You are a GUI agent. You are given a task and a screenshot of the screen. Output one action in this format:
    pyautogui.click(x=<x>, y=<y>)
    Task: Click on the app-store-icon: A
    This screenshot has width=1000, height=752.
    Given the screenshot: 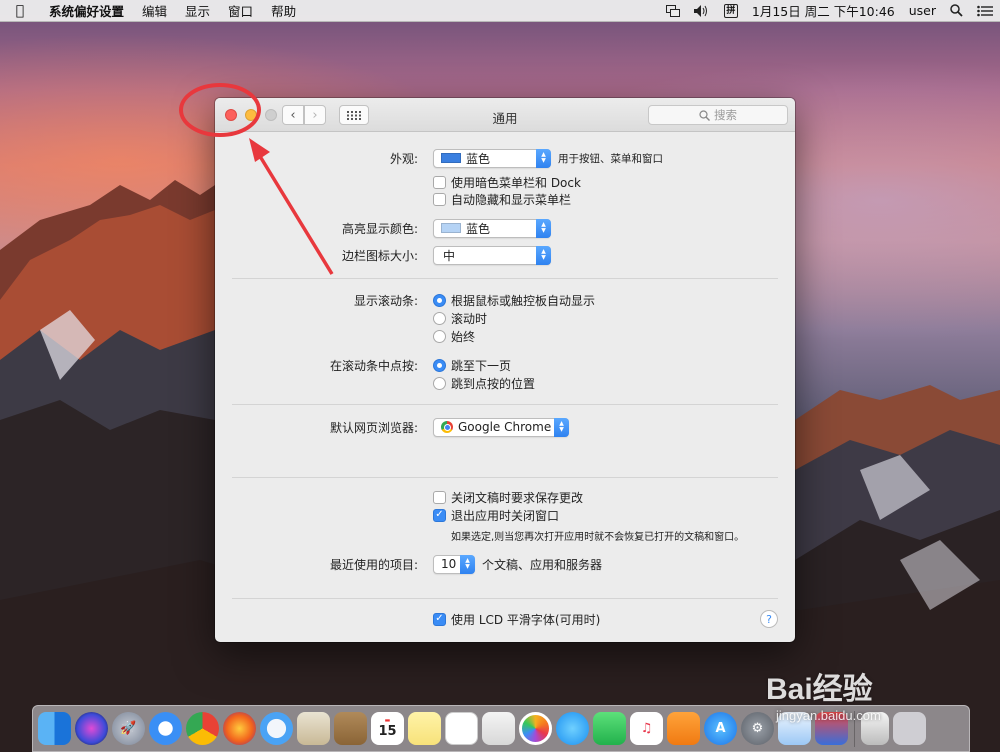 What is the action you would take?
    pyautogui.click(x=720, y=728)
    